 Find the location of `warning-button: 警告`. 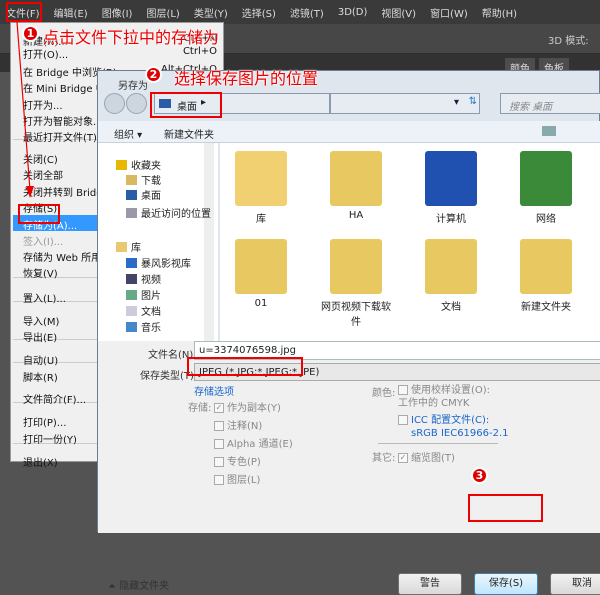

warning-button: 警告 is located at coordinates (430, 584).